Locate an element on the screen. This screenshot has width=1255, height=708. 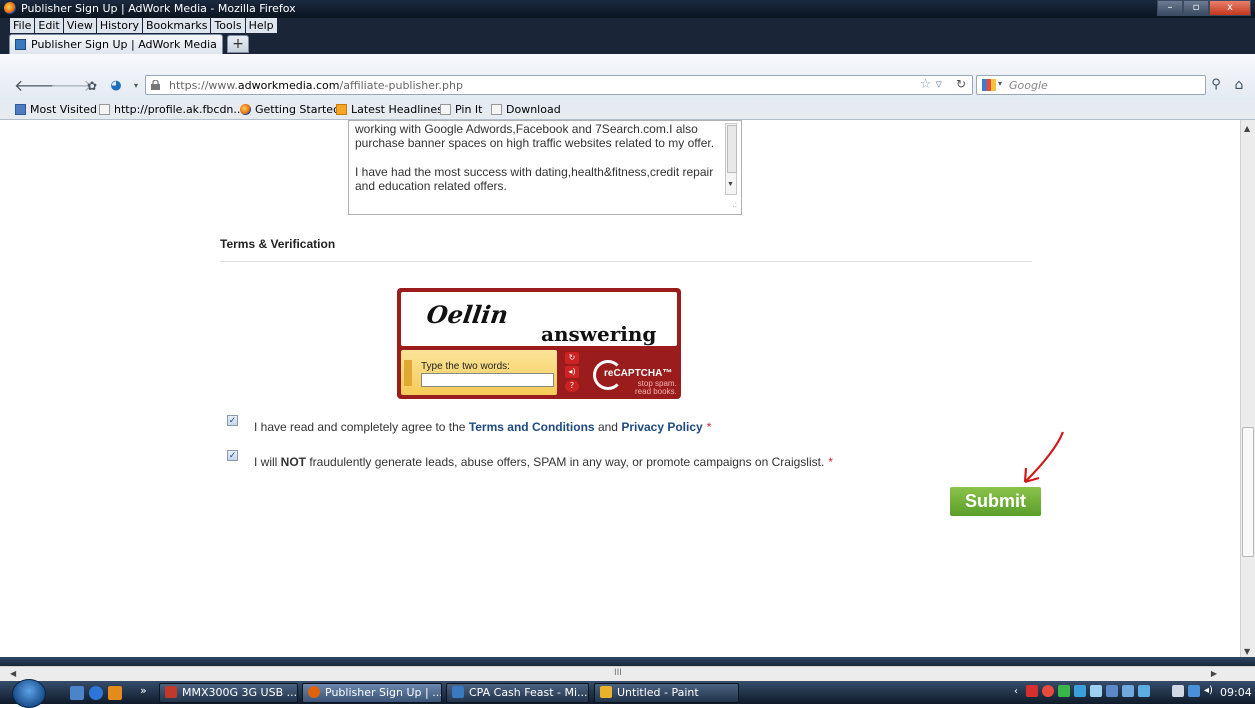
menu-tools: Tools is located at coordinates (228, 25).